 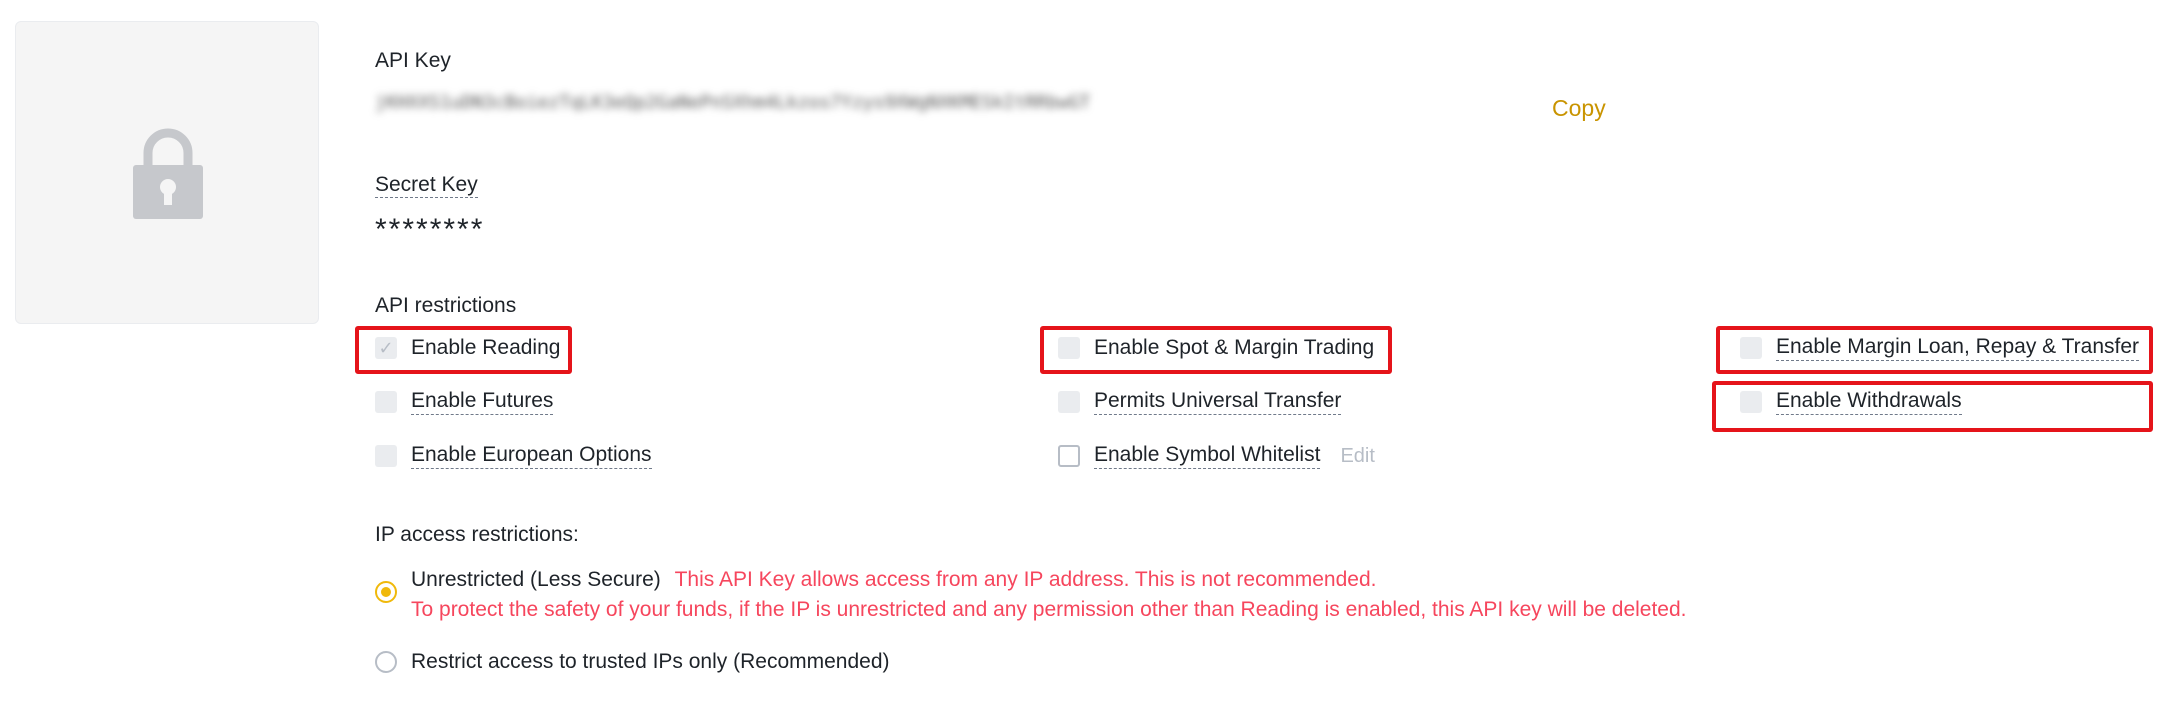 What do you see at coordinates (1357, 456) in the screenshot?
I see `edit-button: Edit` at bounding box center [1357, 456].